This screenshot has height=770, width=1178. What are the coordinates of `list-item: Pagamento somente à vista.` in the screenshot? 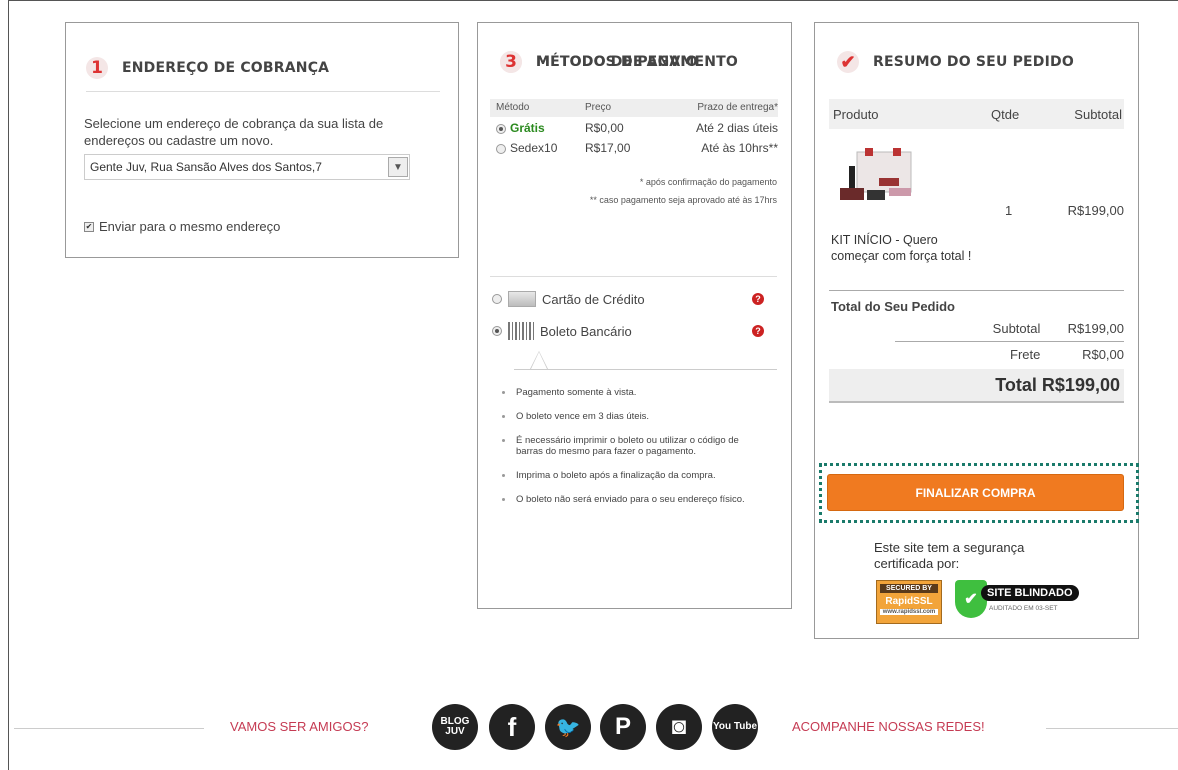 It's located at (630, 392).